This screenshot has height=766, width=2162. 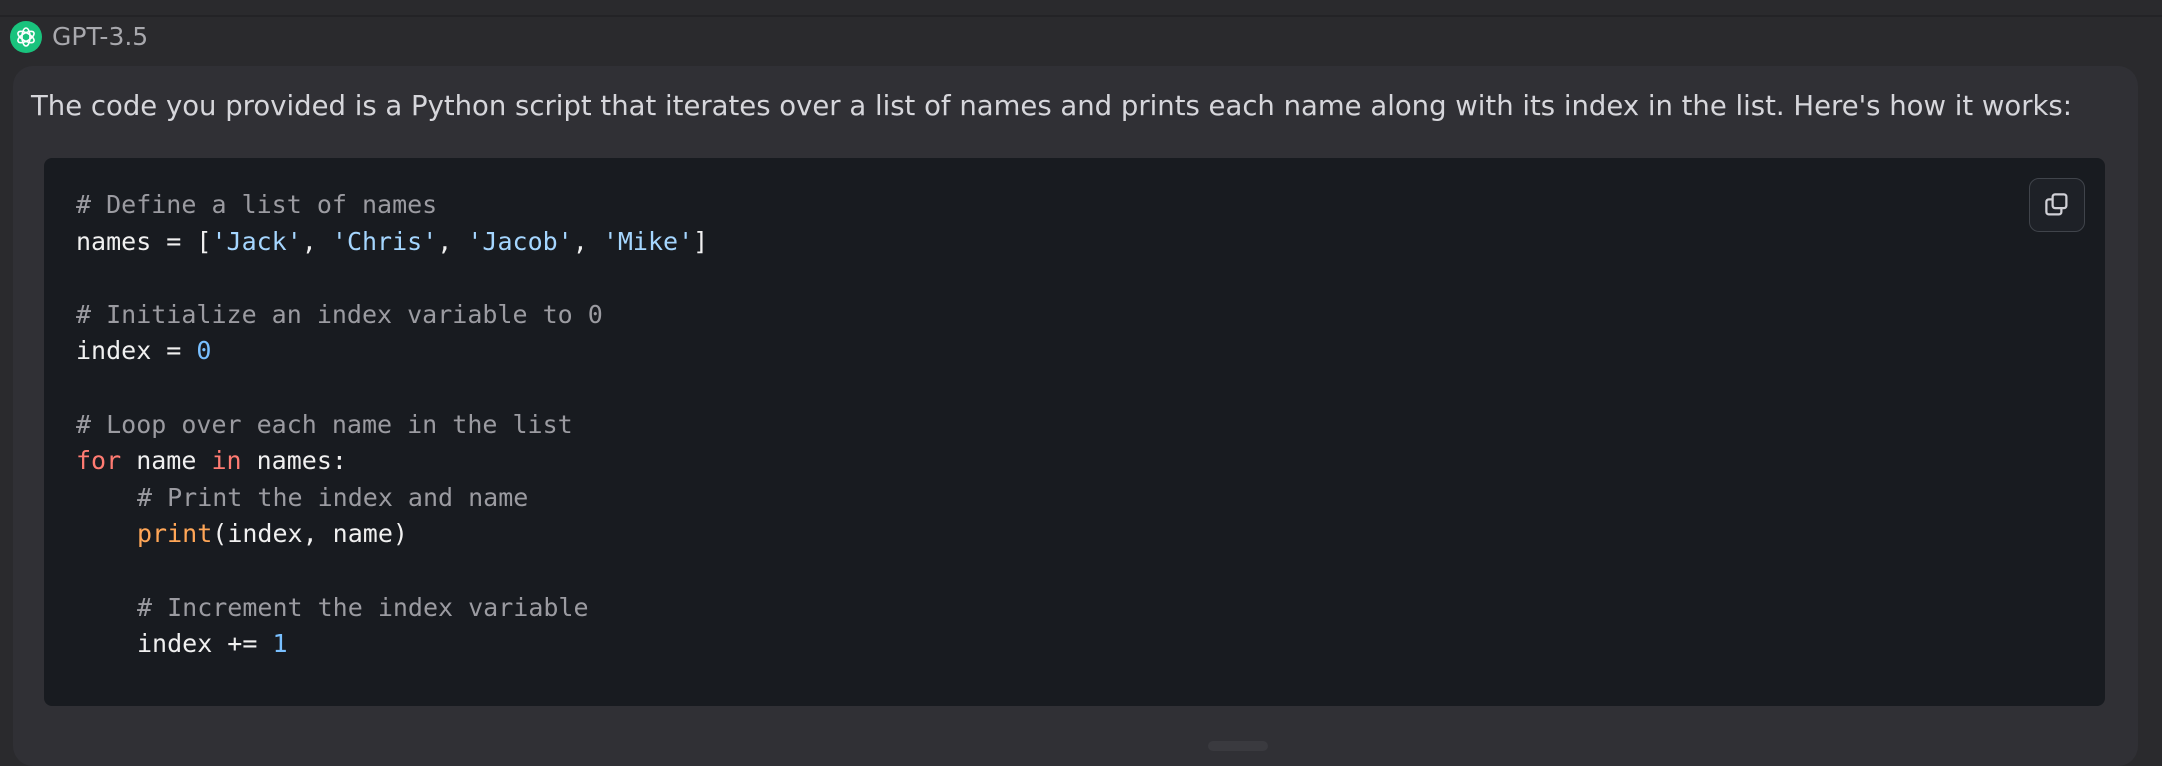 I want to click on code-line: # Print the index and name, so click(x=392, y=498).